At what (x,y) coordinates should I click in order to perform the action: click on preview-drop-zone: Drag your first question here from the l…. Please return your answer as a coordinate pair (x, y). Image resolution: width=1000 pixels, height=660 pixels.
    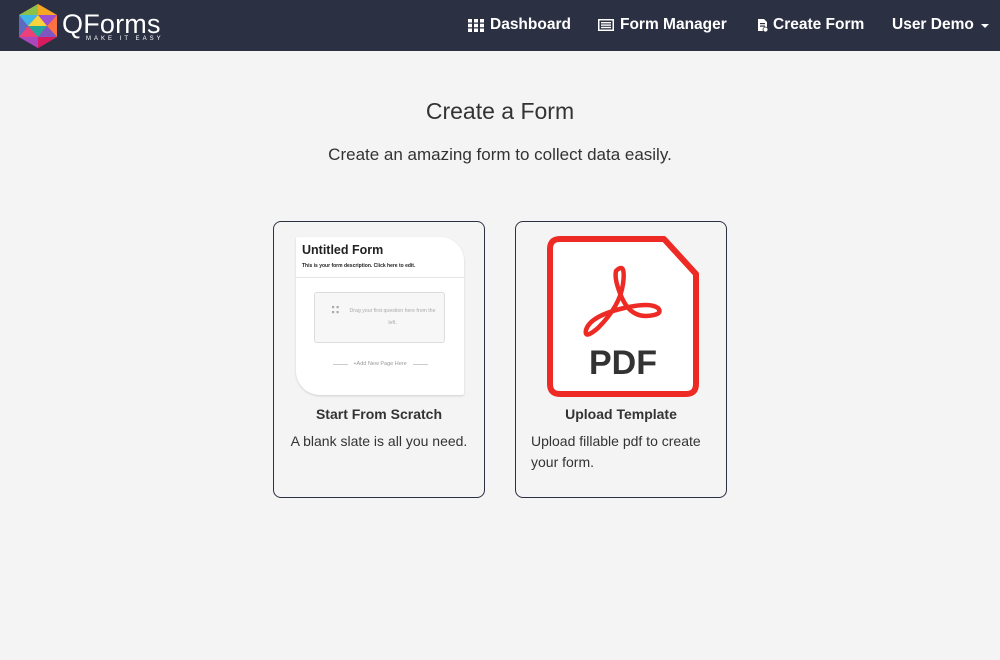
    Looking at the image, I should click on (379, 317).